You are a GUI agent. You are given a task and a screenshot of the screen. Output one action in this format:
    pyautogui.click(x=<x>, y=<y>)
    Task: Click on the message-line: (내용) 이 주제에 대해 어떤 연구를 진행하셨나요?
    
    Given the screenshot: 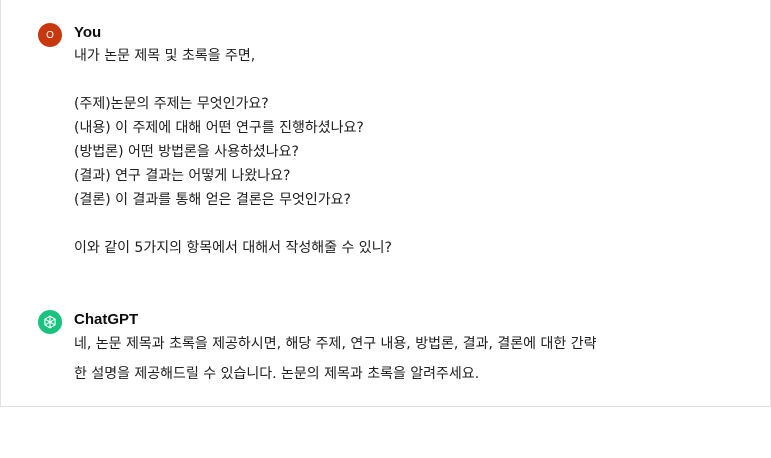 What is the action you would take?
    pyautogui.click(x=219, y=128)
    